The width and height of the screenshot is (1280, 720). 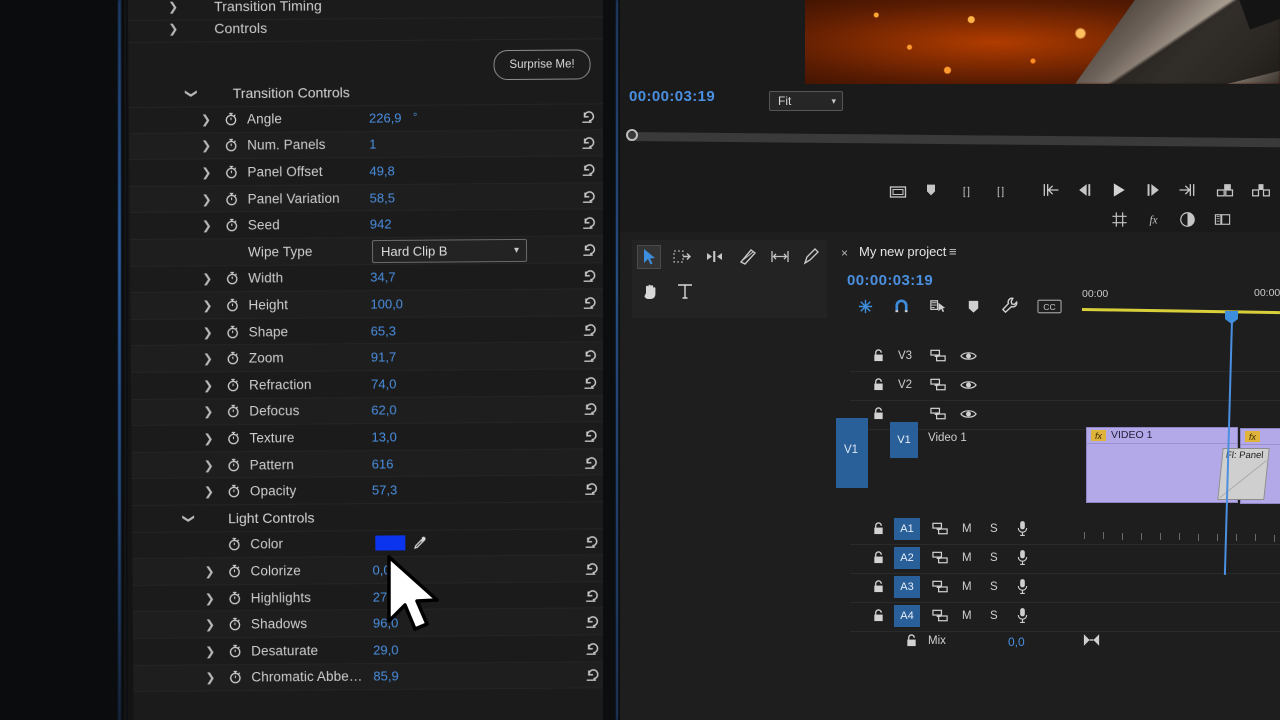 What do you see at coordinates (385, 117) in the screenshot?
I see `ec-property-value: 226,9` at bounding box center [385, 117].